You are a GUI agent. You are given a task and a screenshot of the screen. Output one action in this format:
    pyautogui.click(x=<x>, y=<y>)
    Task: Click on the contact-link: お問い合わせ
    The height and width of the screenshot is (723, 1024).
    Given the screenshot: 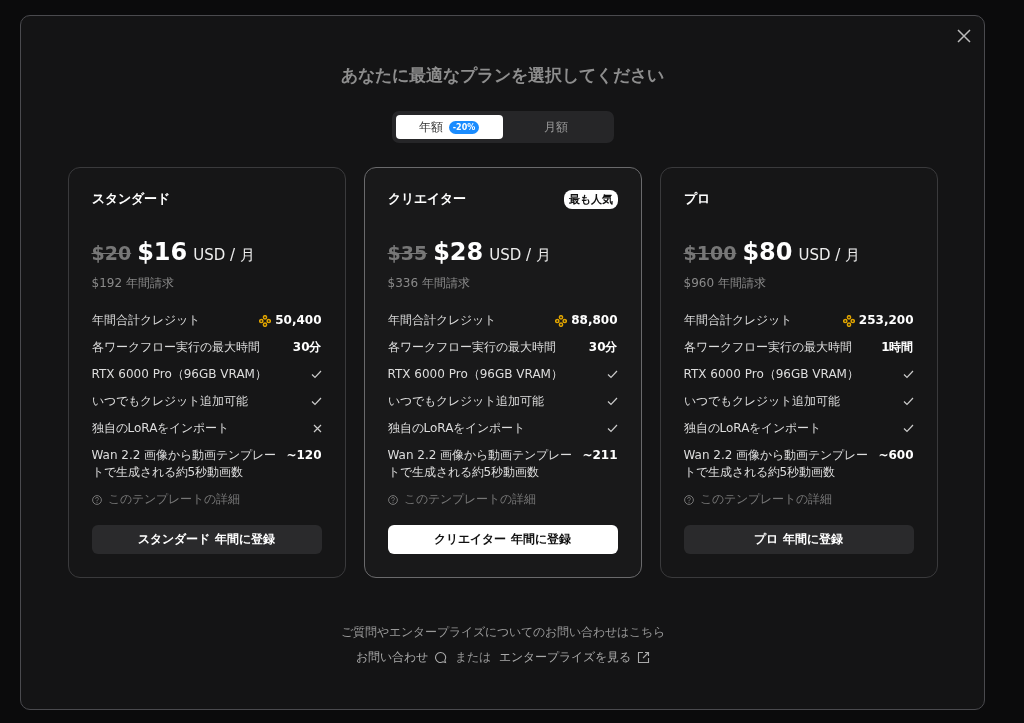 What is the action you would take?
    pyautogui.click(x=401, y=657)
    